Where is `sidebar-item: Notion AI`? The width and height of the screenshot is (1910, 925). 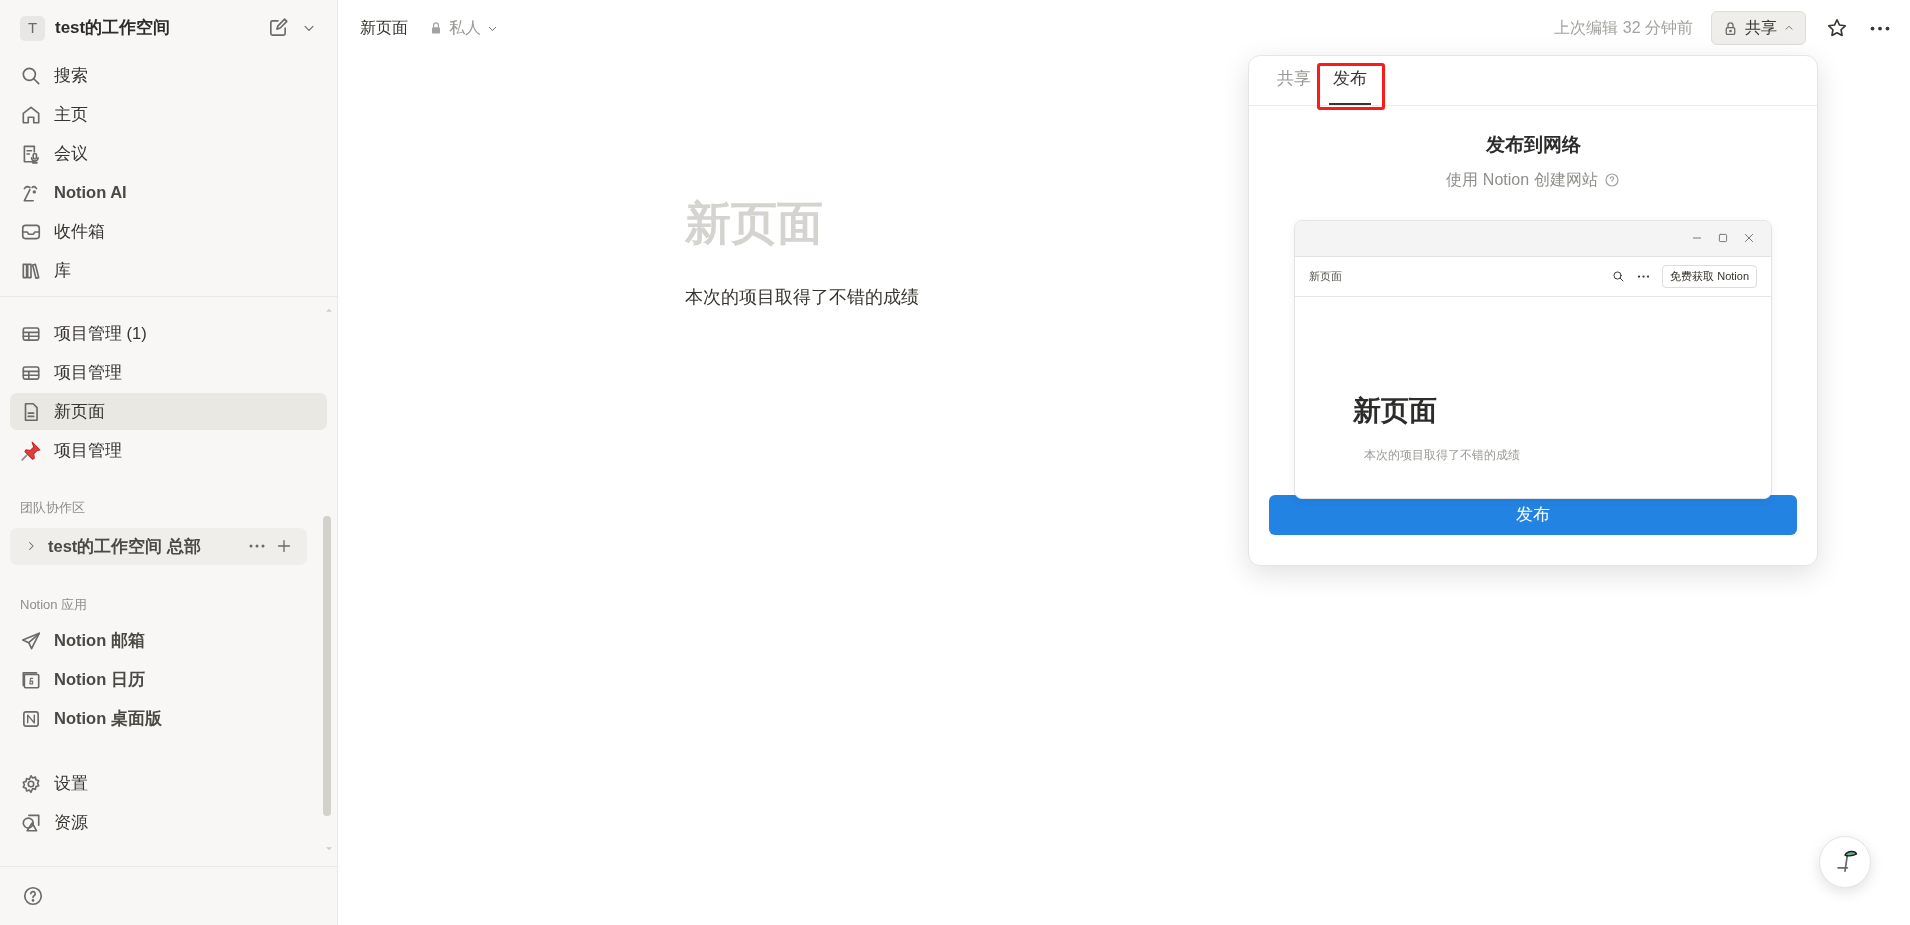
sidebar-item: Notion AI is located at coordinates (168, 192).